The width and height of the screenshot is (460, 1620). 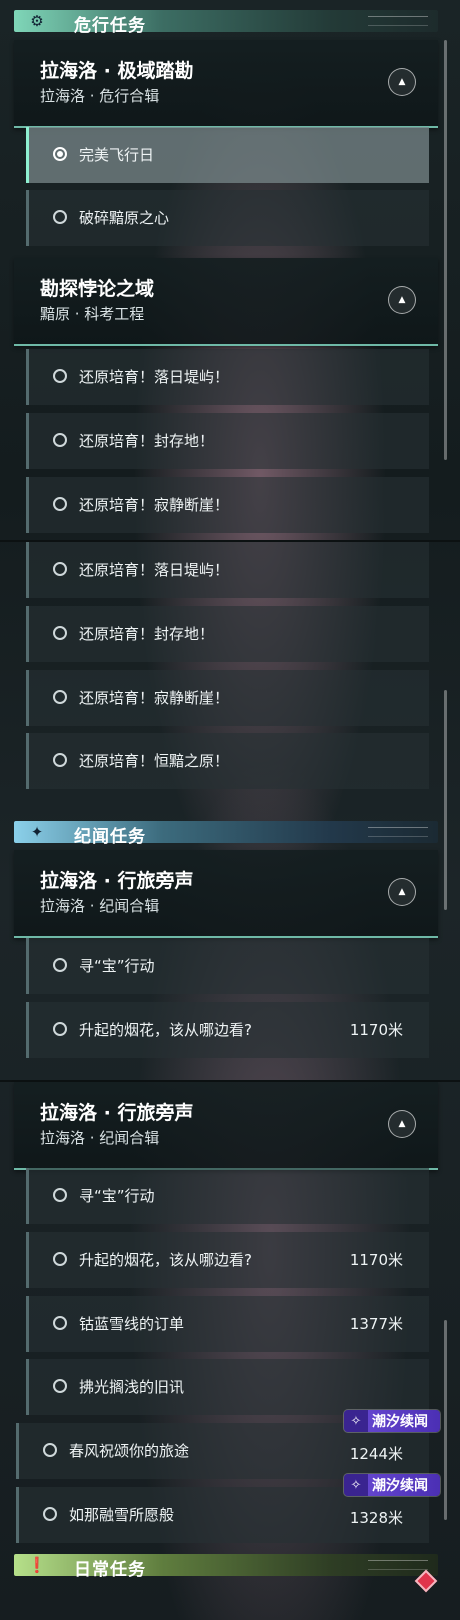 What do you see at coordinates (132, 1324) in the screenshot?
I see `quest-label: 钴蓝雪线的订单` at bounding box center [132, 1324].